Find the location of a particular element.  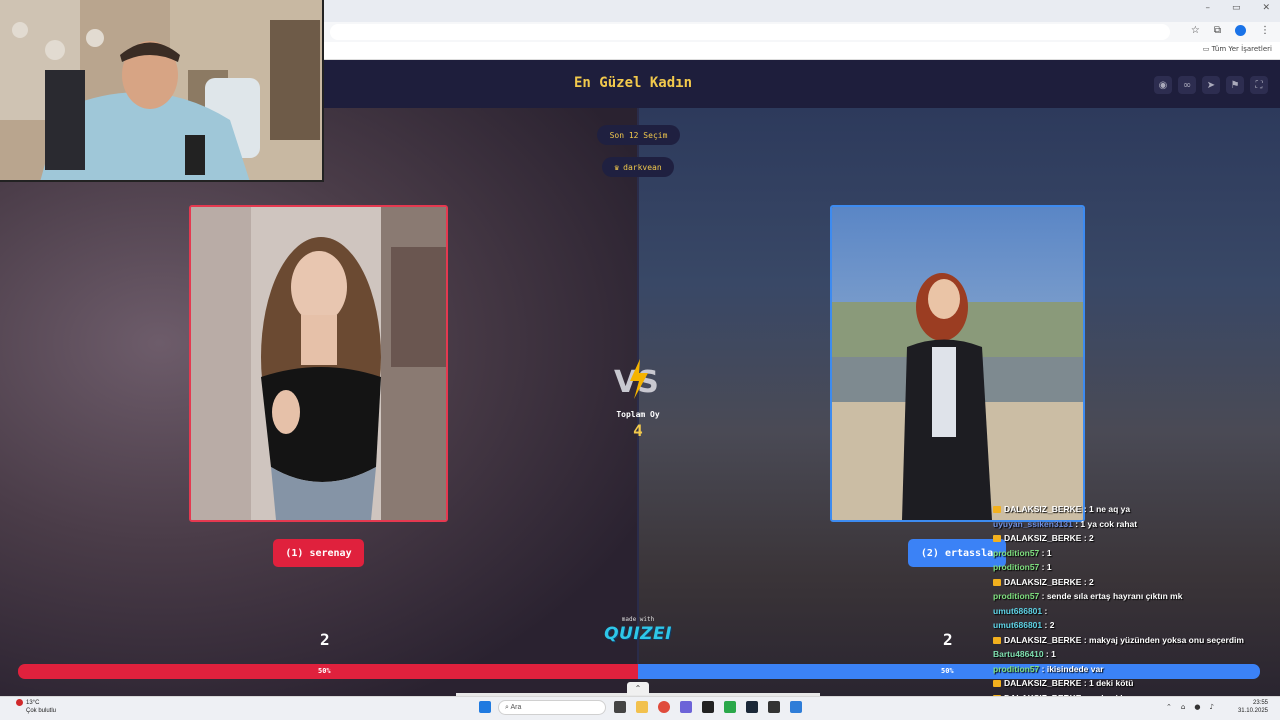

xbox-icon is located at coordinates (730, 707).